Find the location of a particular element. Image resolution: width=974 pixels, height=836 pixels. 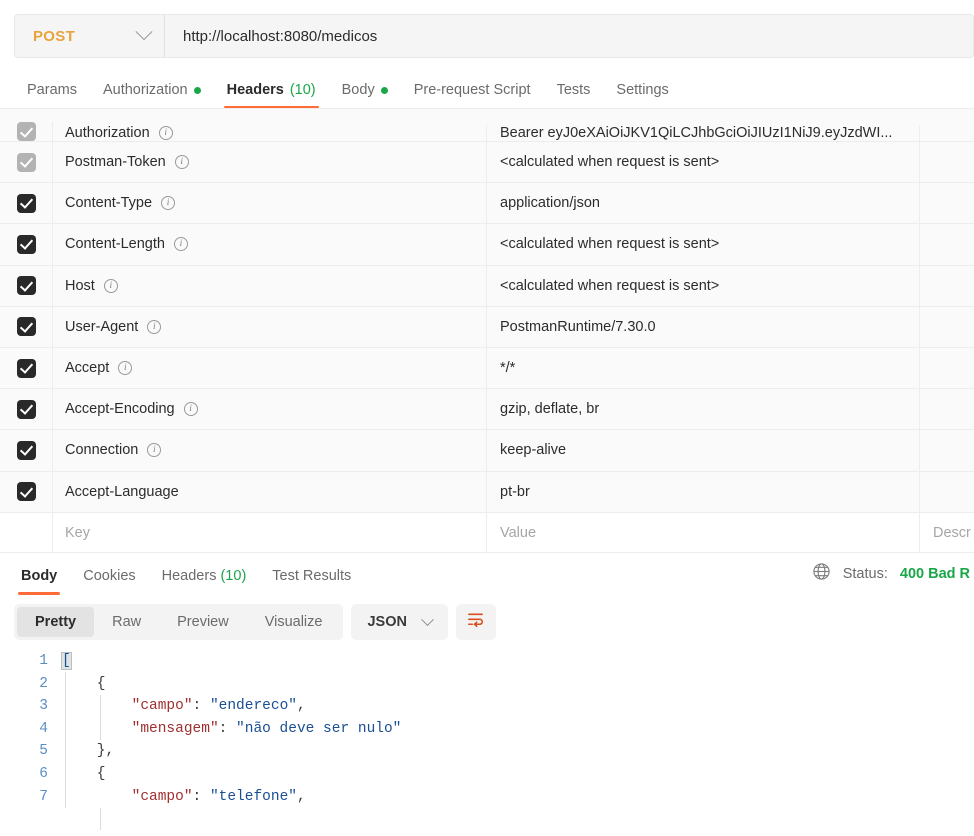

header-value-cell: application/json is located at coordinates (703, 203).